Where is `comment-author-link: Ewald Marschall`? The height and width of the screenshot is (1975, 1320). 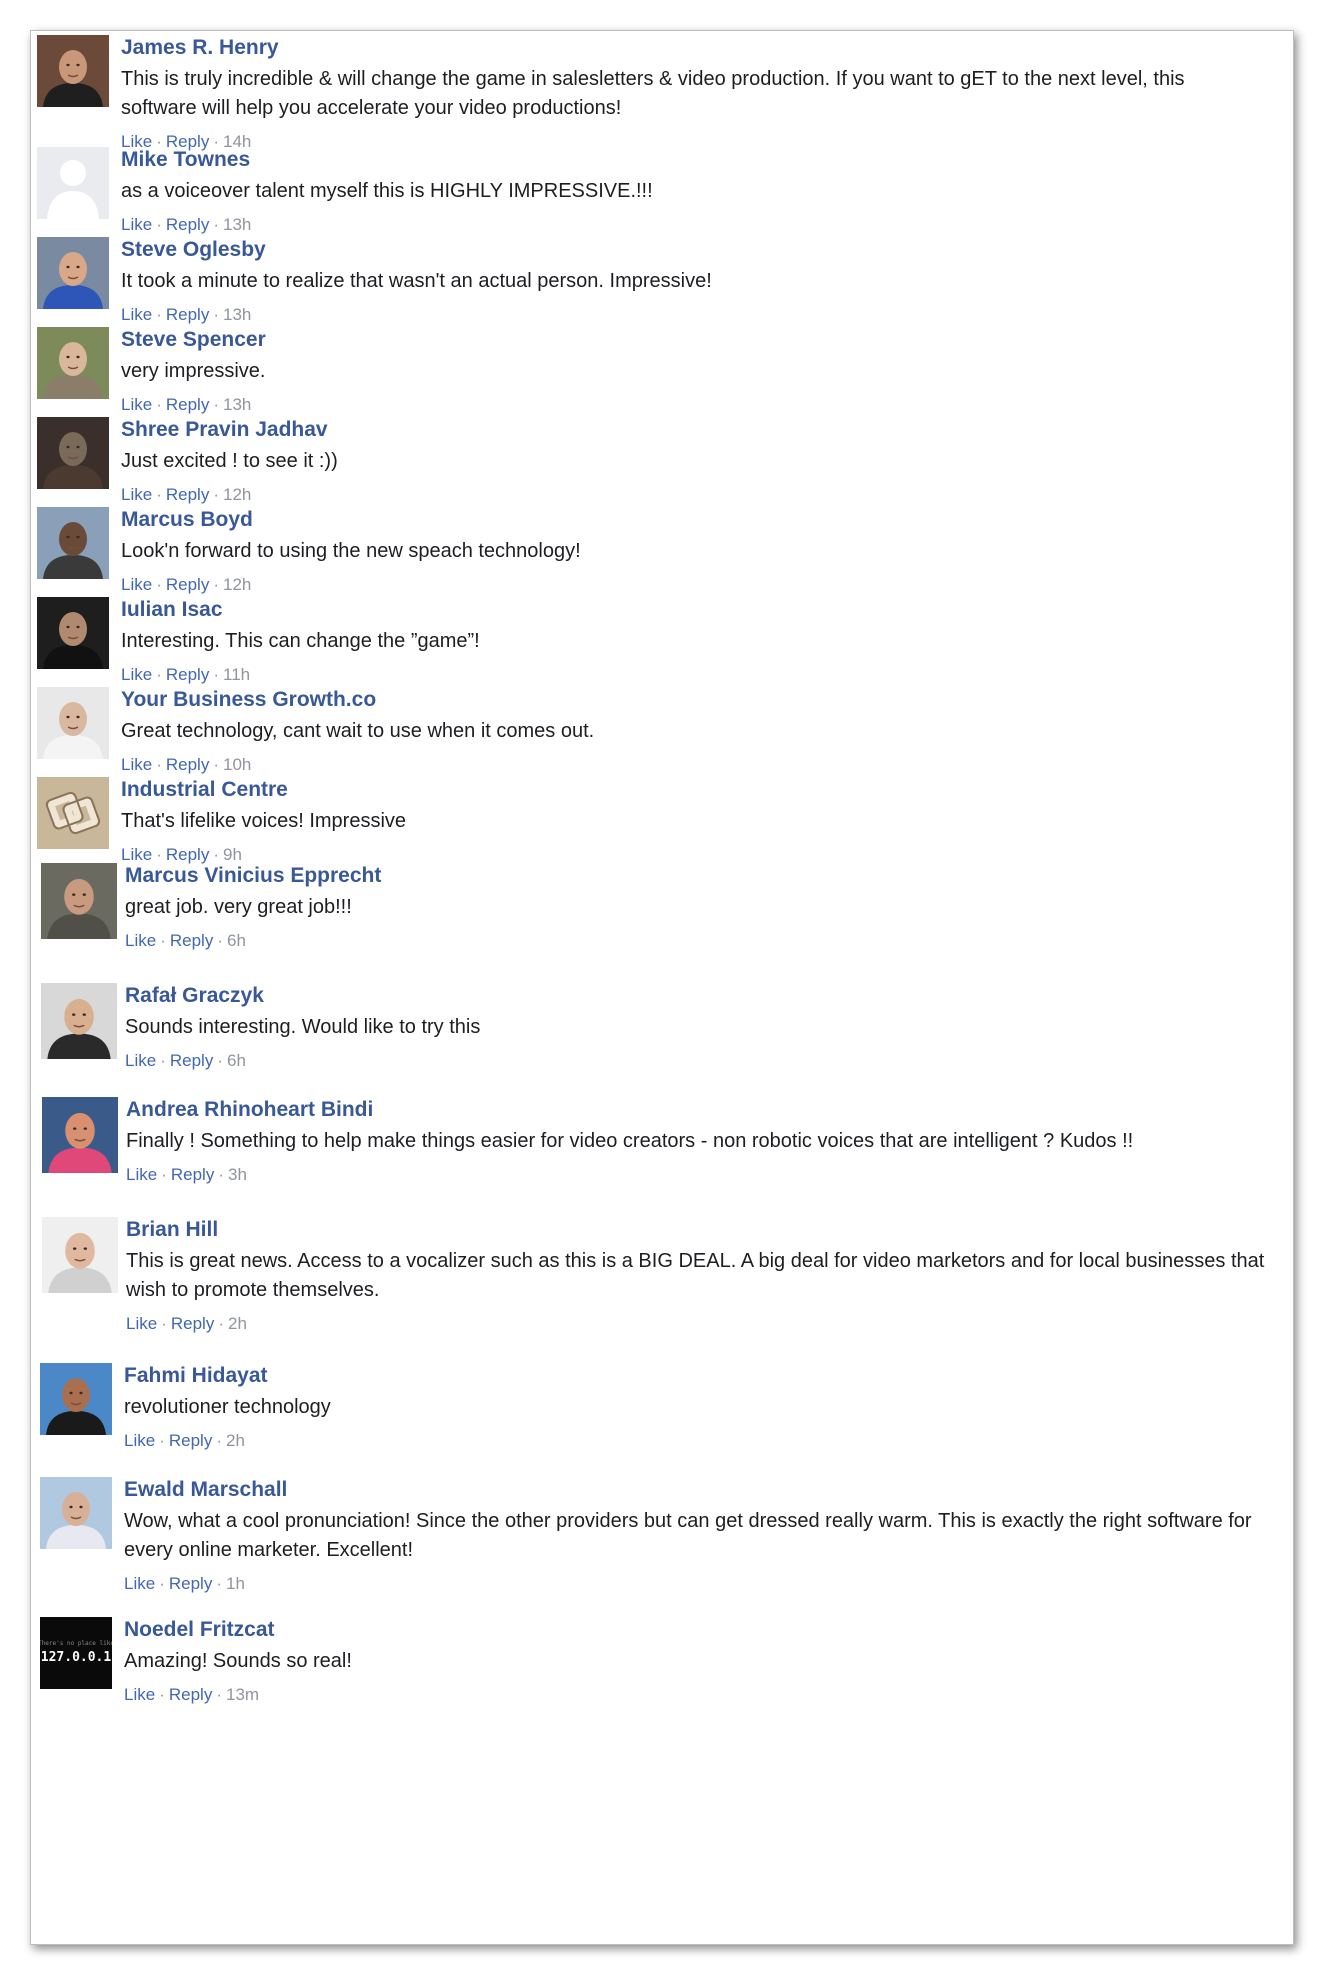 comment-author-link: Ewald Marschall is located at coordinates (695, 1490).